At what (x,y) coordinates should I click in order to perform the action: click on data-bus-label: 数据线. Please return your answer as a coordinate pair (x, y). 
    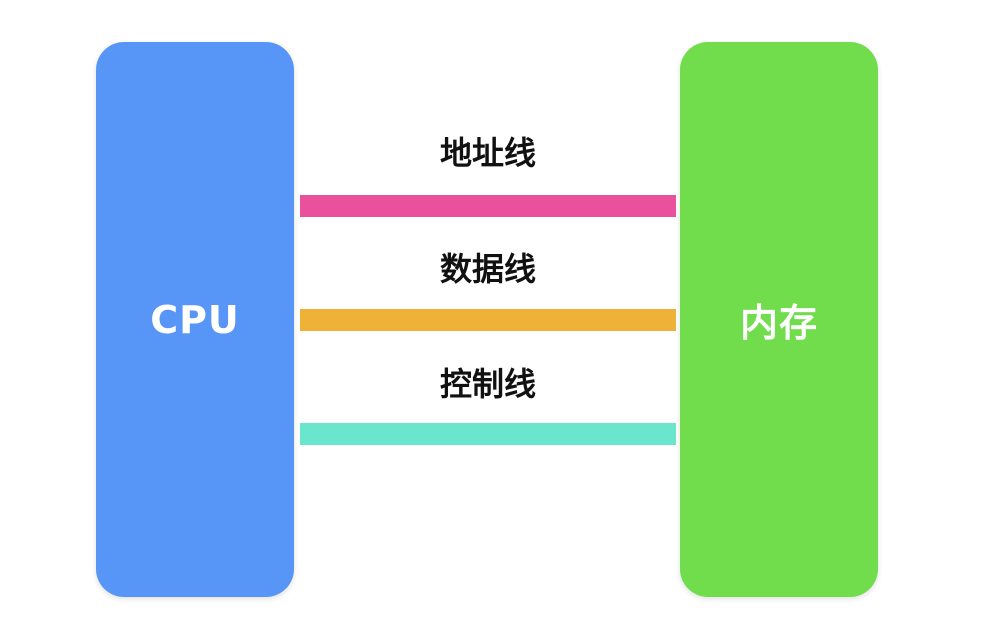
    Looking at the image, I should click on (487, 269).